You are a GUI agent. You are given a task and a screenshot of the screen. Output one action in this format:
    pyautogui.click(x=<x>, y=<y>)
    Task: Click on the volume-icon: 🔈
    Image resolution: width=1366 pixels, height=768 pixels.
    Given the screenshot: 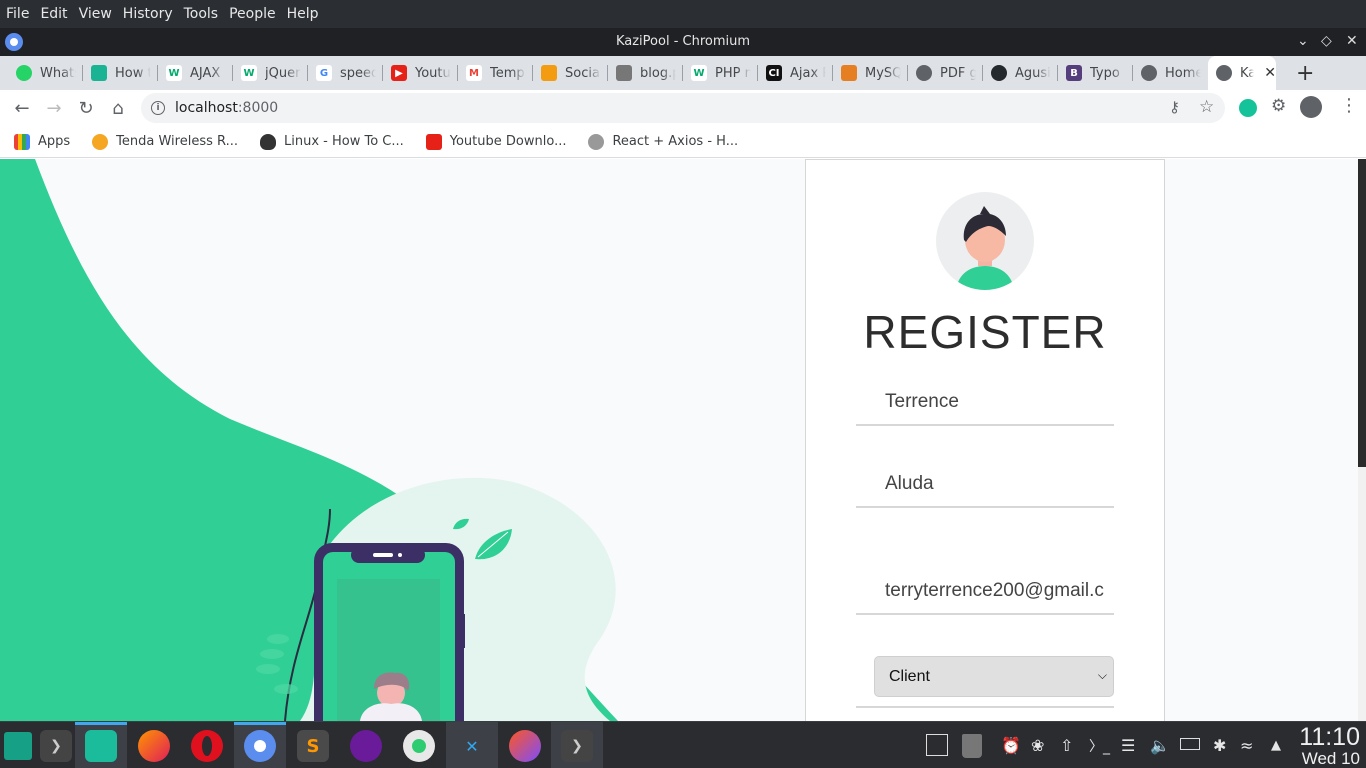 What is the action you would take?
    pyautogui.click(x=1160, y=745)
    